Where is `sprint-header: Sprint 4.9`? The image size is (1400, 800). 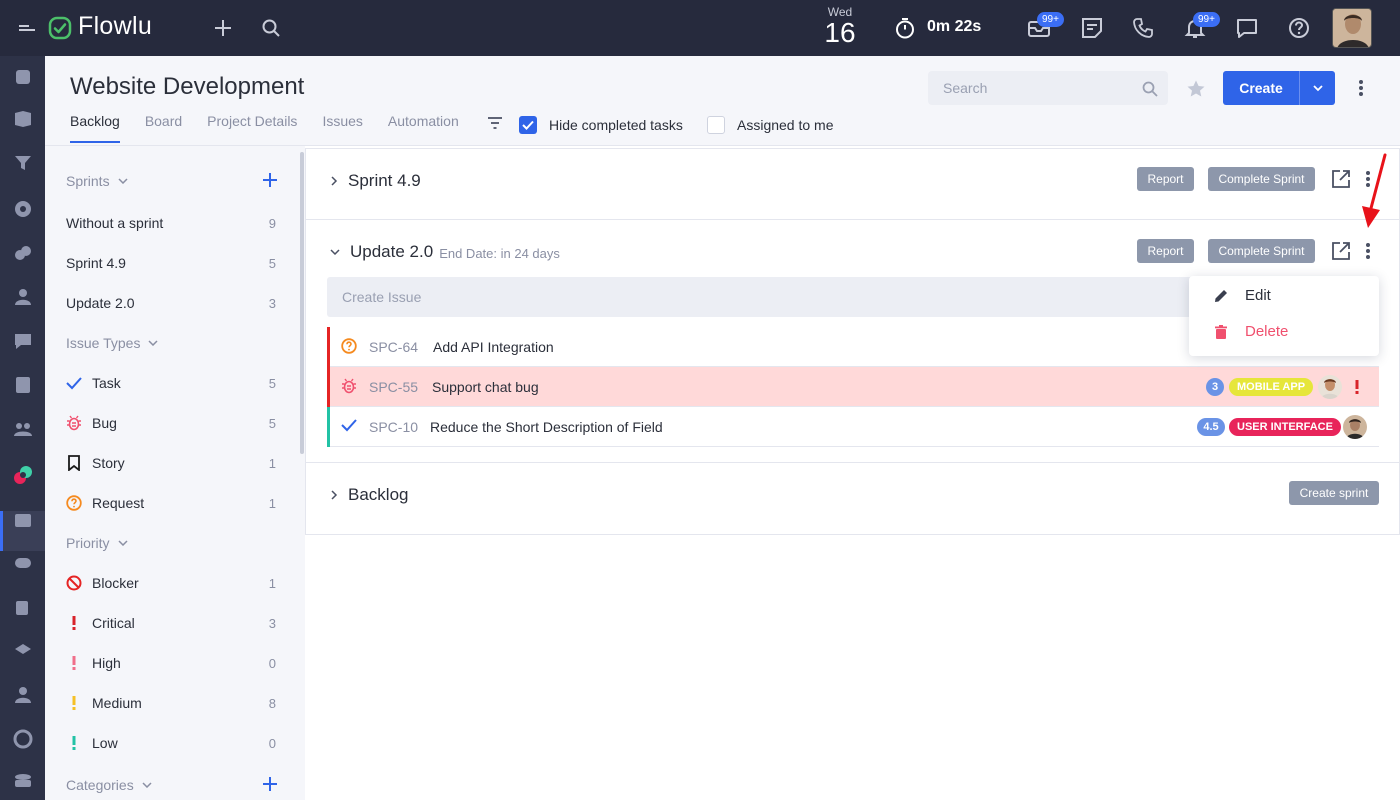 sprint-header: Sprint 4.9 is located at coordinates (375, 181).